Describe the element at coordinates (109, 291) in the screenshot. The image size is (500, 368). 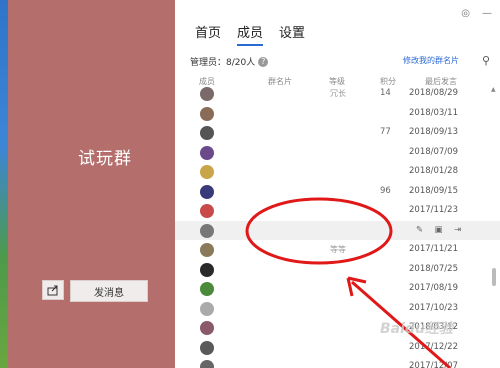
I see `send-message-button: 发消息` at that location.